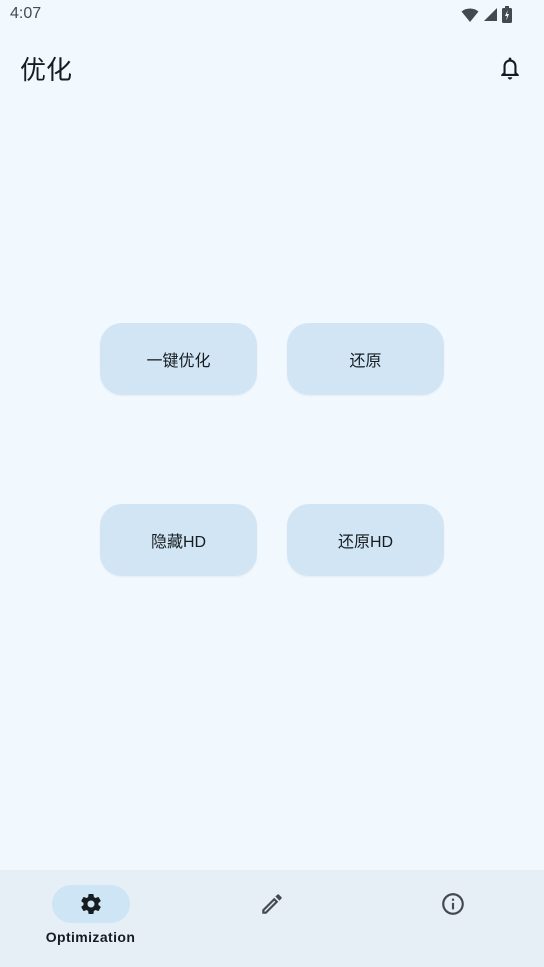 This screenshot has width=544, height=967. Describe the element at coordinates (365, 359) in the screenshot. I see `restore-button: 还原` at that location.